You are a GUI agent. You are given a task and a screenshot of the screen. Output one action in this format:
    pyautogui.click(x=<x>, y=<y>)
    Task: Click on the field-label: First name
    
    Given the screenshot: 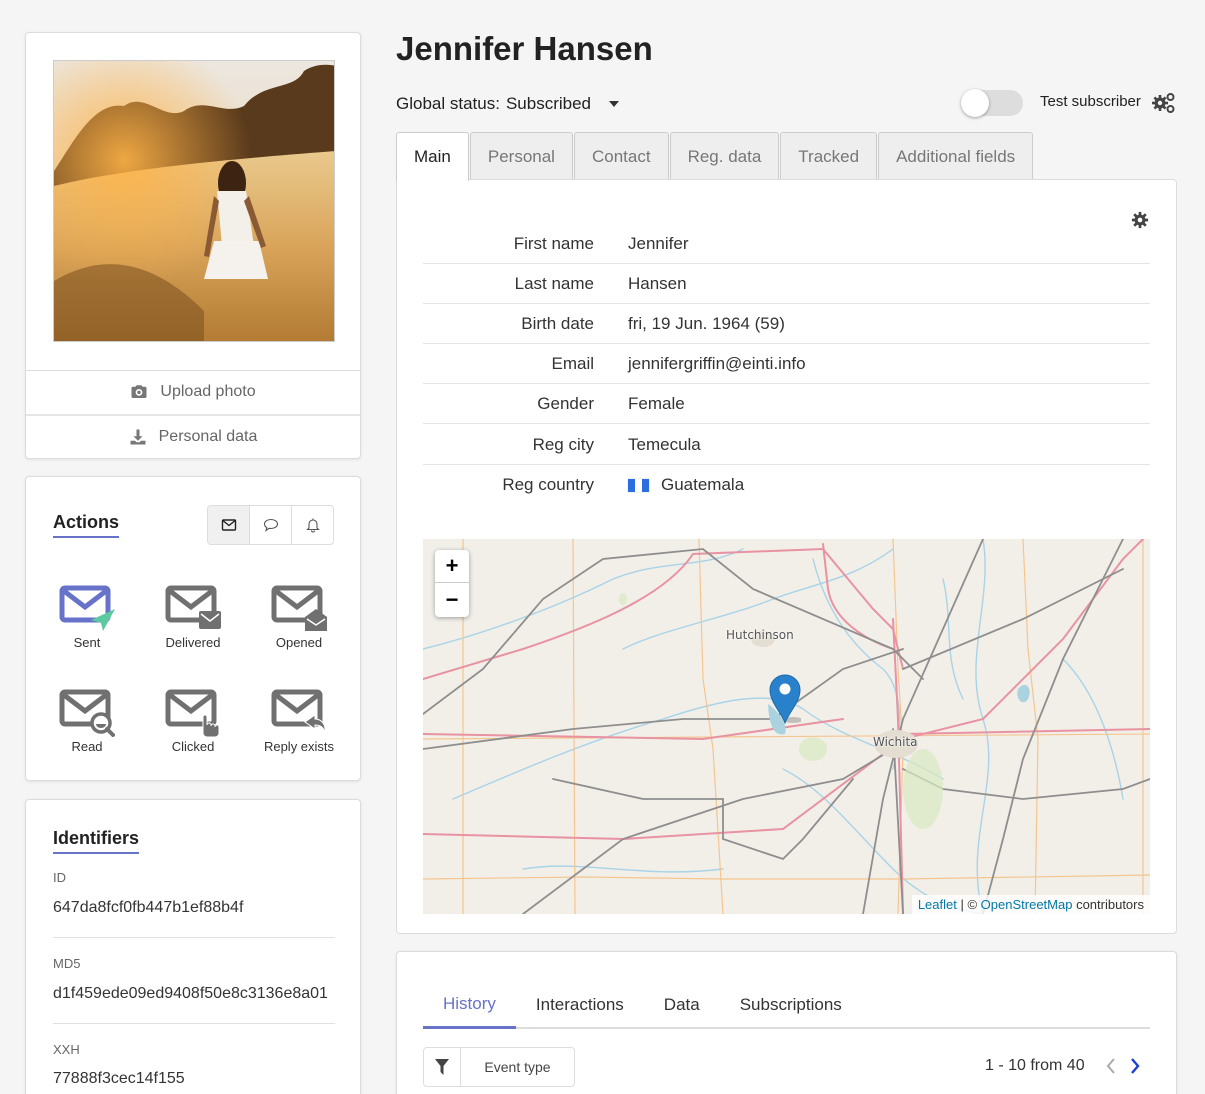 What is the action you would take?
    pyautogui.click(x=553, y=243)
    